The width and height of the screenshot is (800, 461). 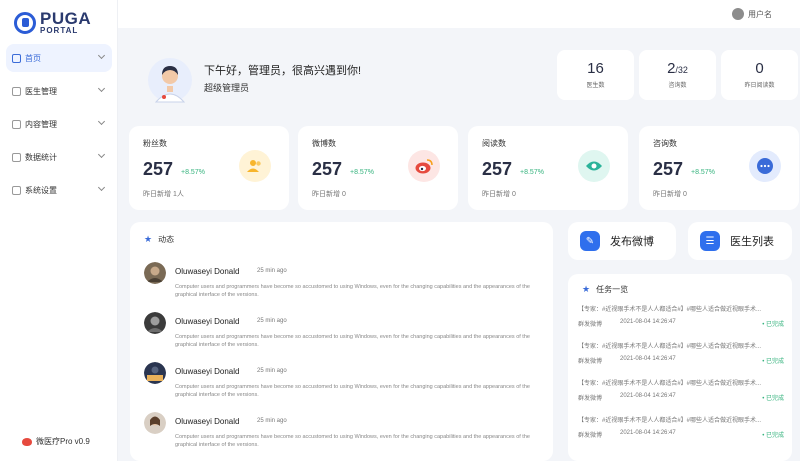 What do you see at coordinates (25, 22) in the screenshot?
I see `logo-icon` at bounding box center [25, 22].